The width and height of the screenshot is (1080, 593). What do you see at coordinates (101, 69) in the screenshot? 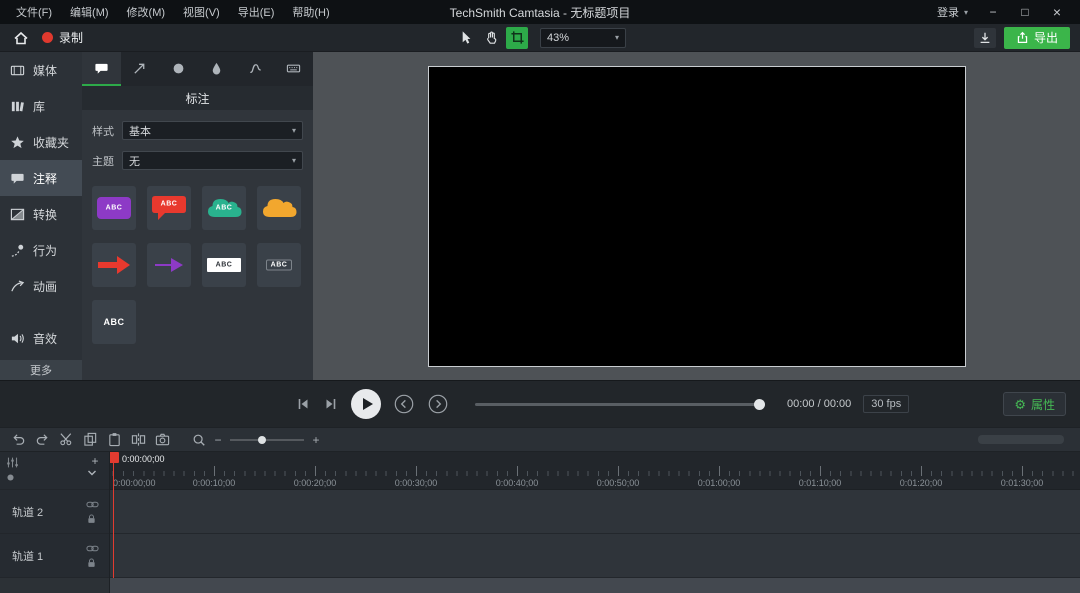
I see `tab-callouts` at bounding box center [101, 69].